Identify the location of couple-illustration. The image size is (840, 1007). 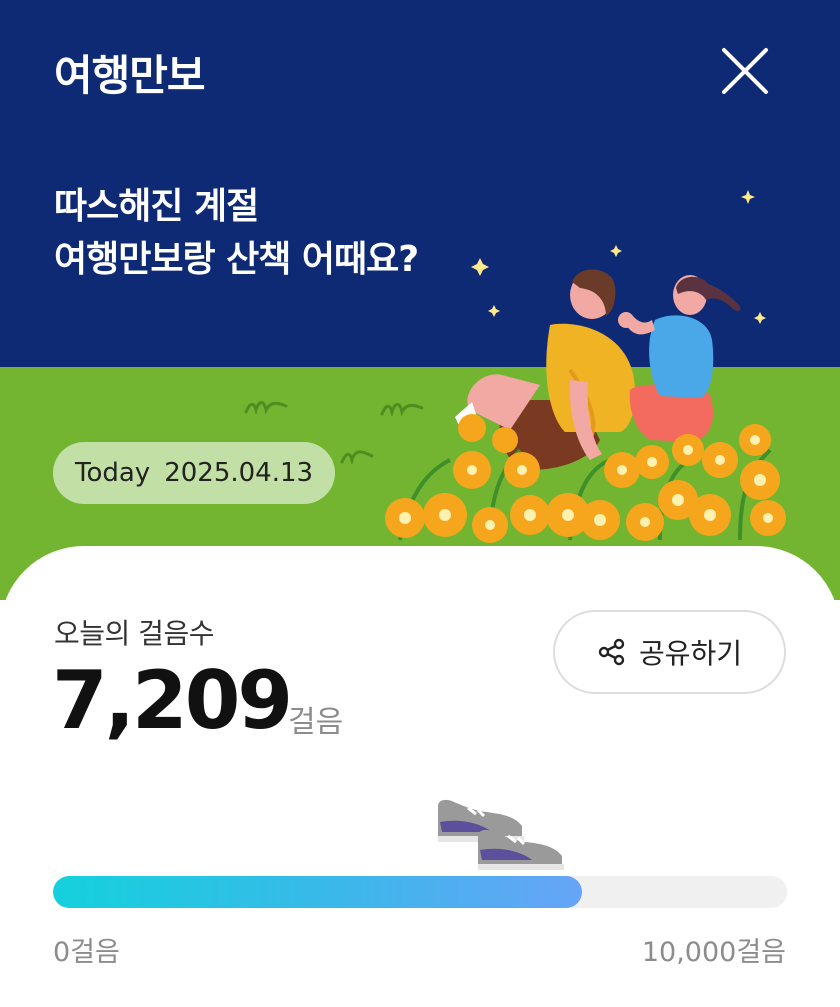
(585, 406).